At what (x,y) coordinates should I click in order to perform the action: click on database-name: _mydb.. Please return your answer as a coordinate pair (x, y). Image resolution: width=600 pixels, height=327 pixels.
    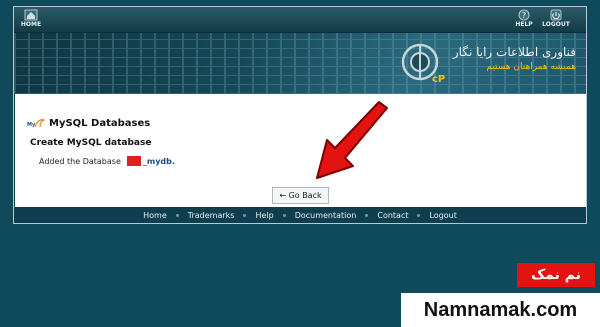
    Looking at the image, I should click on (158, 161).